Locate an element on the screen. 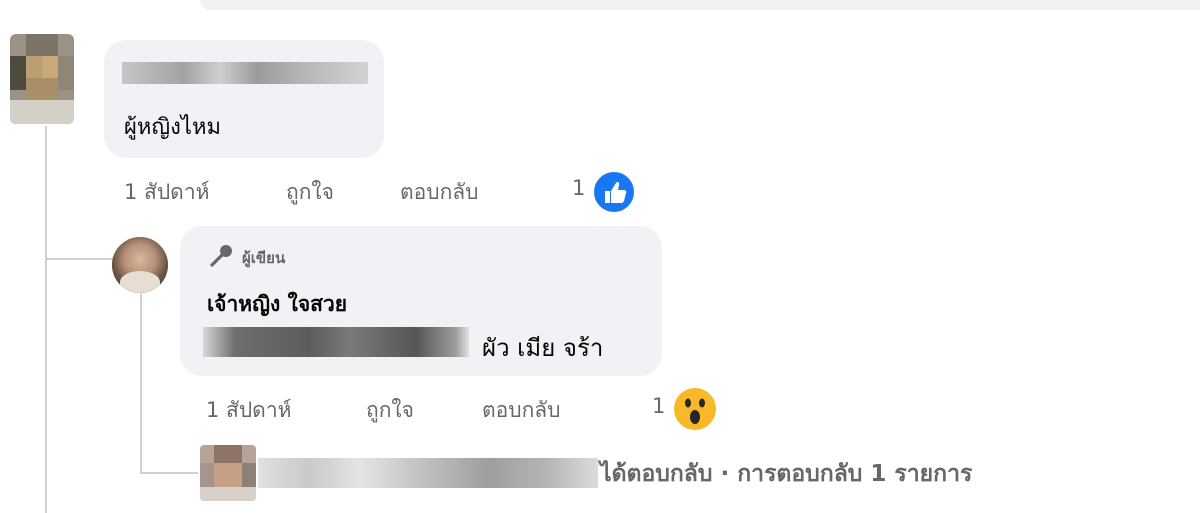 The height and width of the screenshot is (513, 1200). previous-comment-bubble is located at coordinates (700, 5).